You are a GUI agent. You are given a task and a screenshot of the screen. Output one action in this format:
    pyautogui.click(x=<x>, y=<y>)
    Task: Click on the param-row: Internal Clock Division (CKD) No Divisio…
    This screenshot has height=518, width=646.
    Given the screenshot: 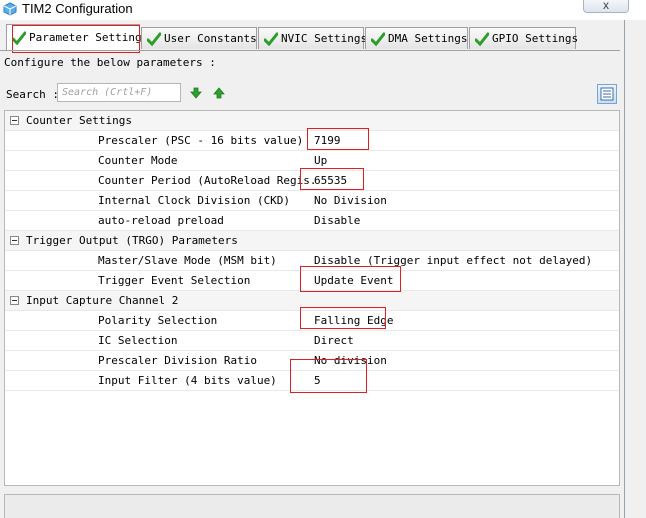 What is the action you would take?
    pyautogui.click(x=312, y=201)
    